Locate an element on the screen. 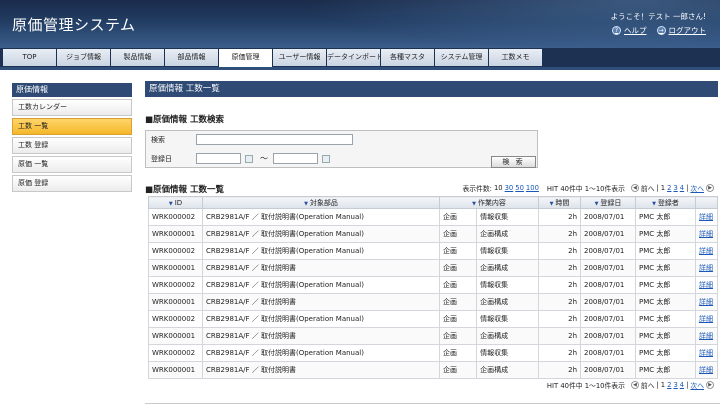  col-registered-date: ▼ 登録日 is located at coordinates (608, 202).